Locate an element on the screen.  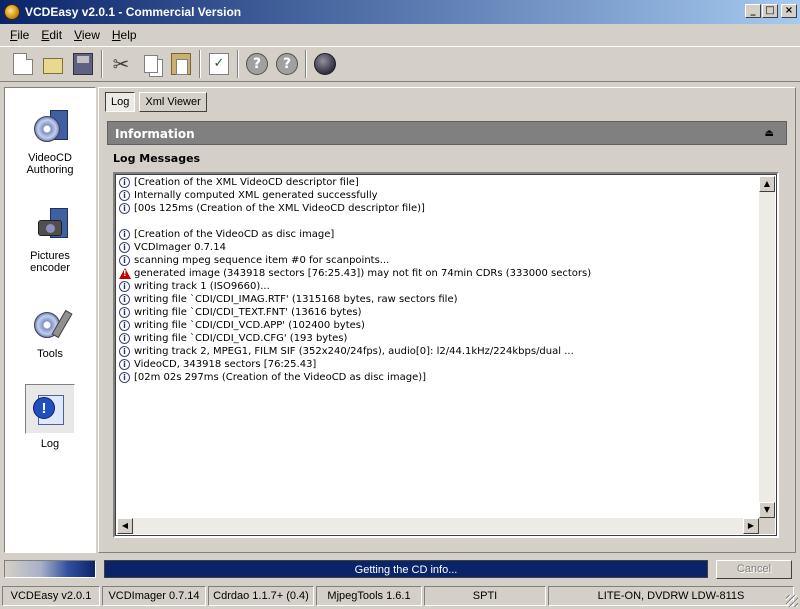
new-button is located at coordinates (23, 64).